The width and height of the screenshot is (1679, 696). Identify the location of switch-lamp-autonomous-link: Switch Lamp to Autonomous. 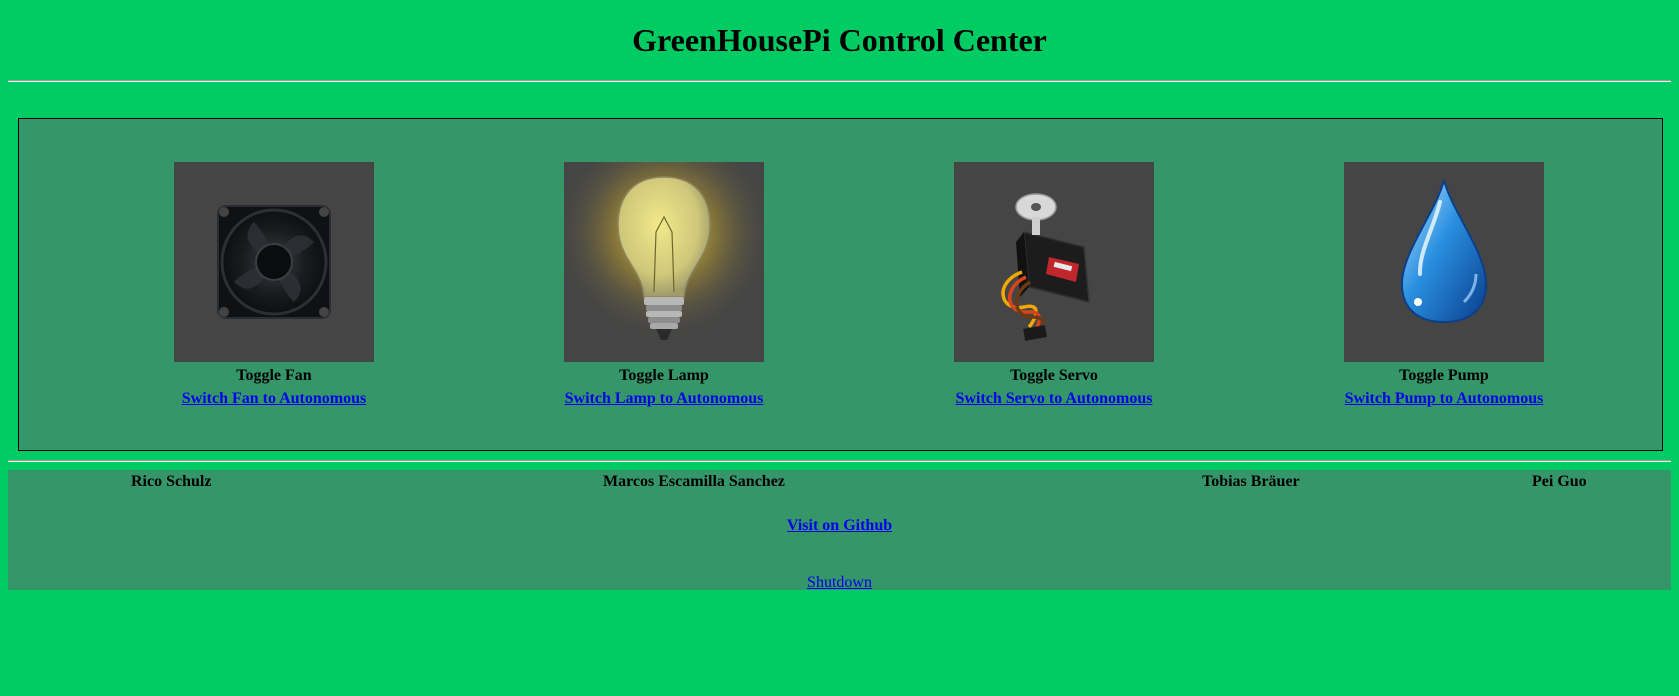
(664, 399).